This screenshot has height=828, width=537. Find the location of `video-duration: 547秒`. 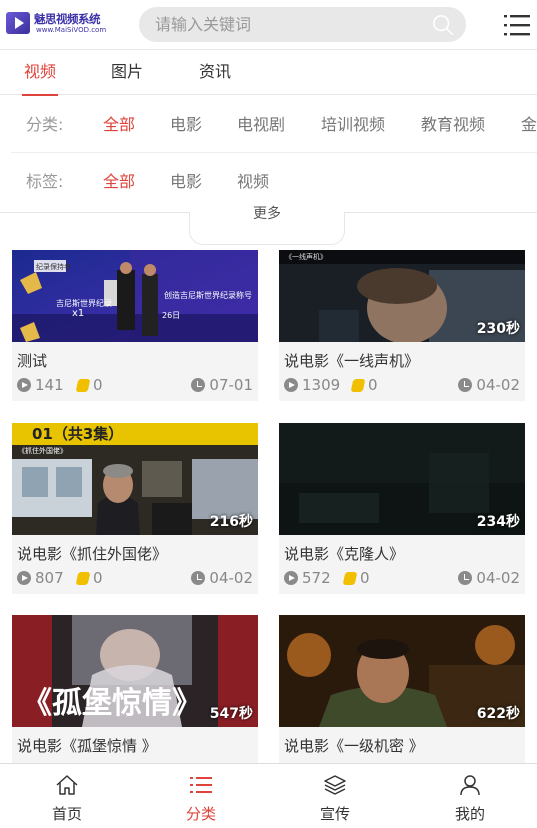

video-duration: 547秒 is located at coordinates (231, 714).